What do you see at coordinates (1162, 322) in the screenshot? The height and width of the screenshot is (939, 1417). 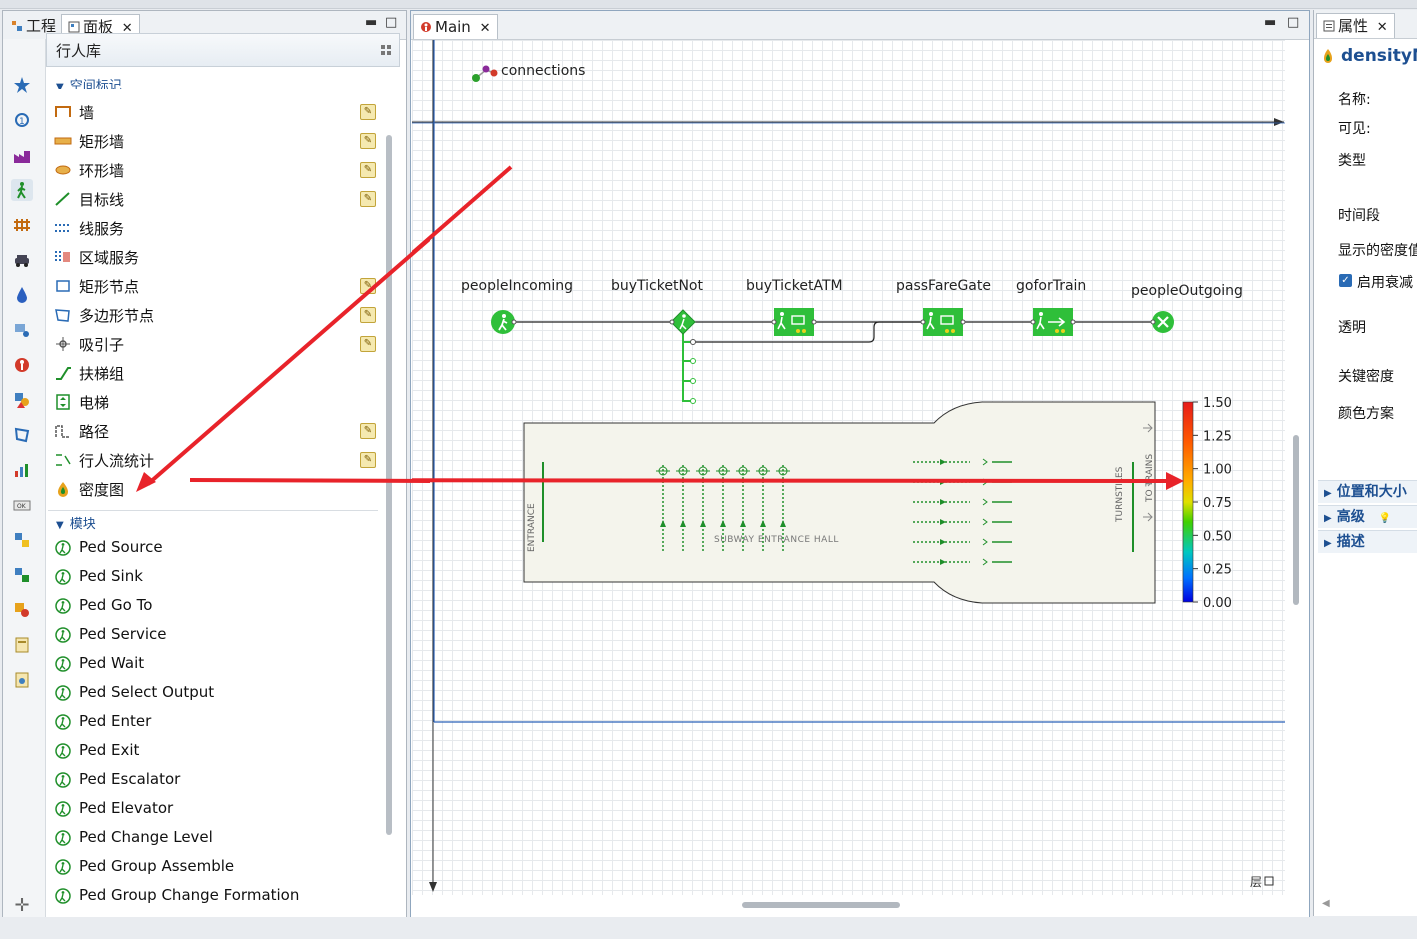 I see `ped-sink-block` at bounding box center [1162, 322].